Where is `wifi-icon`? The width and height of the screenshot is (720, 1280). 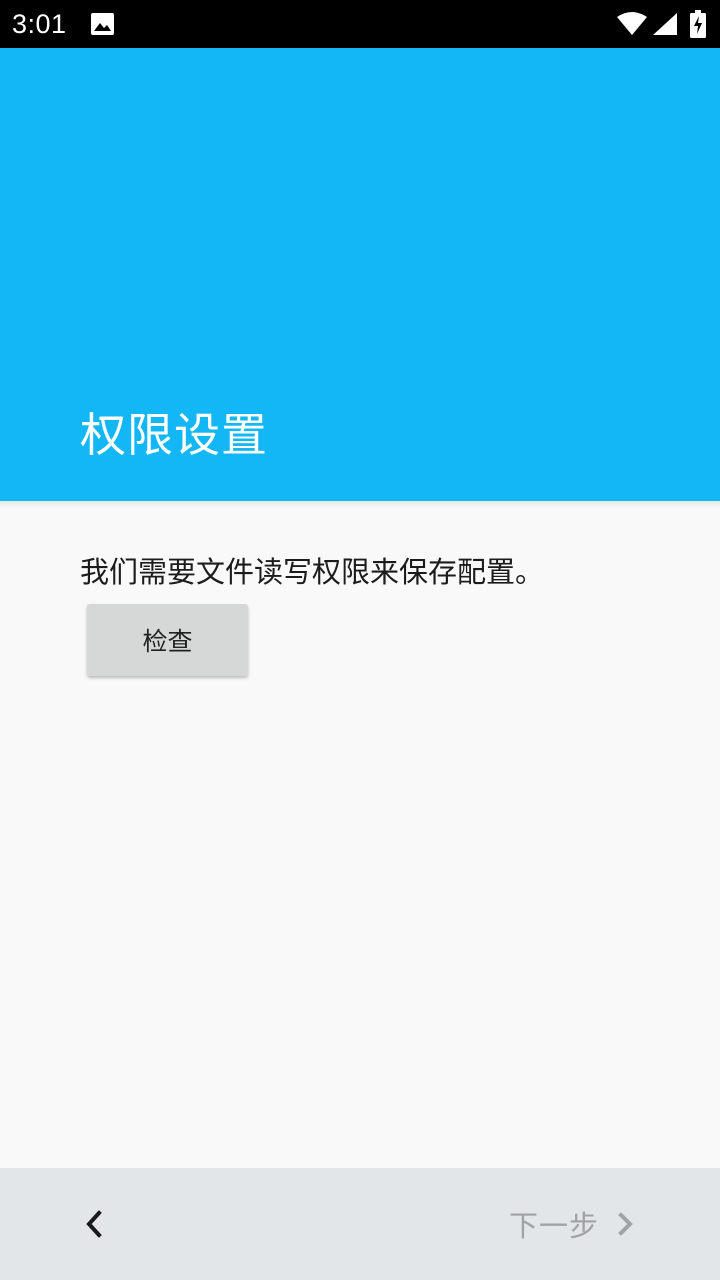 wifi-icon is located at coordinates (632, 23).